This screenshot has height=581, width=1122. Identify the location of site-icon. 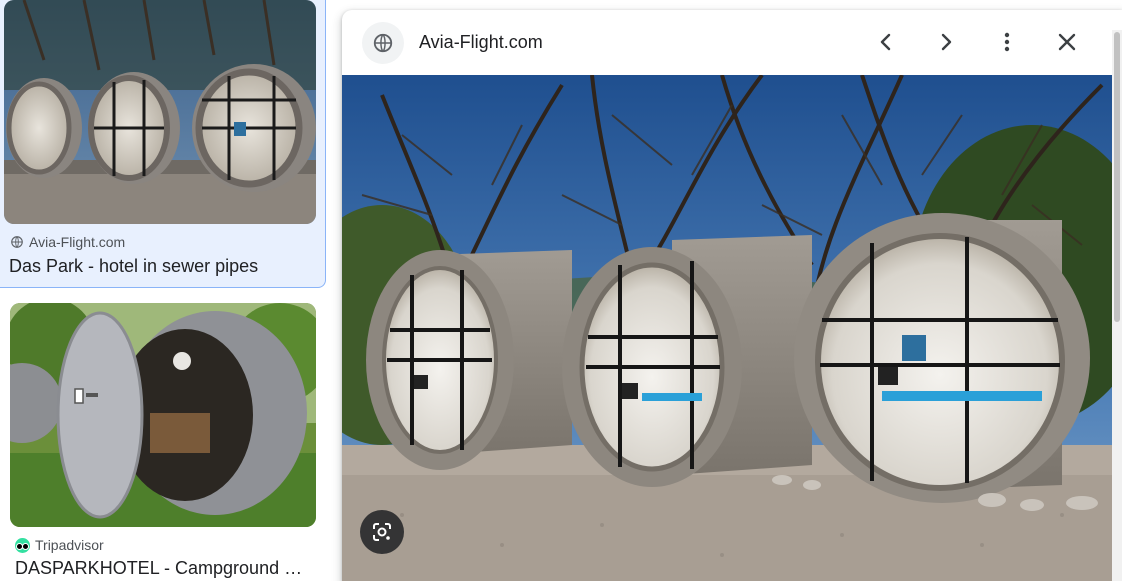
(383, 43).